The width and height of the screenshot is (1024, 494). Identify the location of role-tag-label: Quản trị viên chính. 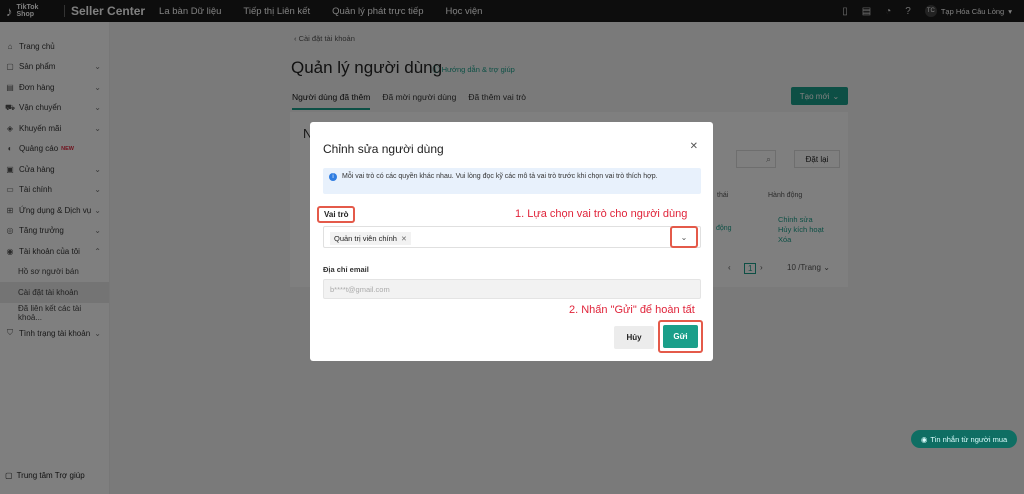
(365, 238).